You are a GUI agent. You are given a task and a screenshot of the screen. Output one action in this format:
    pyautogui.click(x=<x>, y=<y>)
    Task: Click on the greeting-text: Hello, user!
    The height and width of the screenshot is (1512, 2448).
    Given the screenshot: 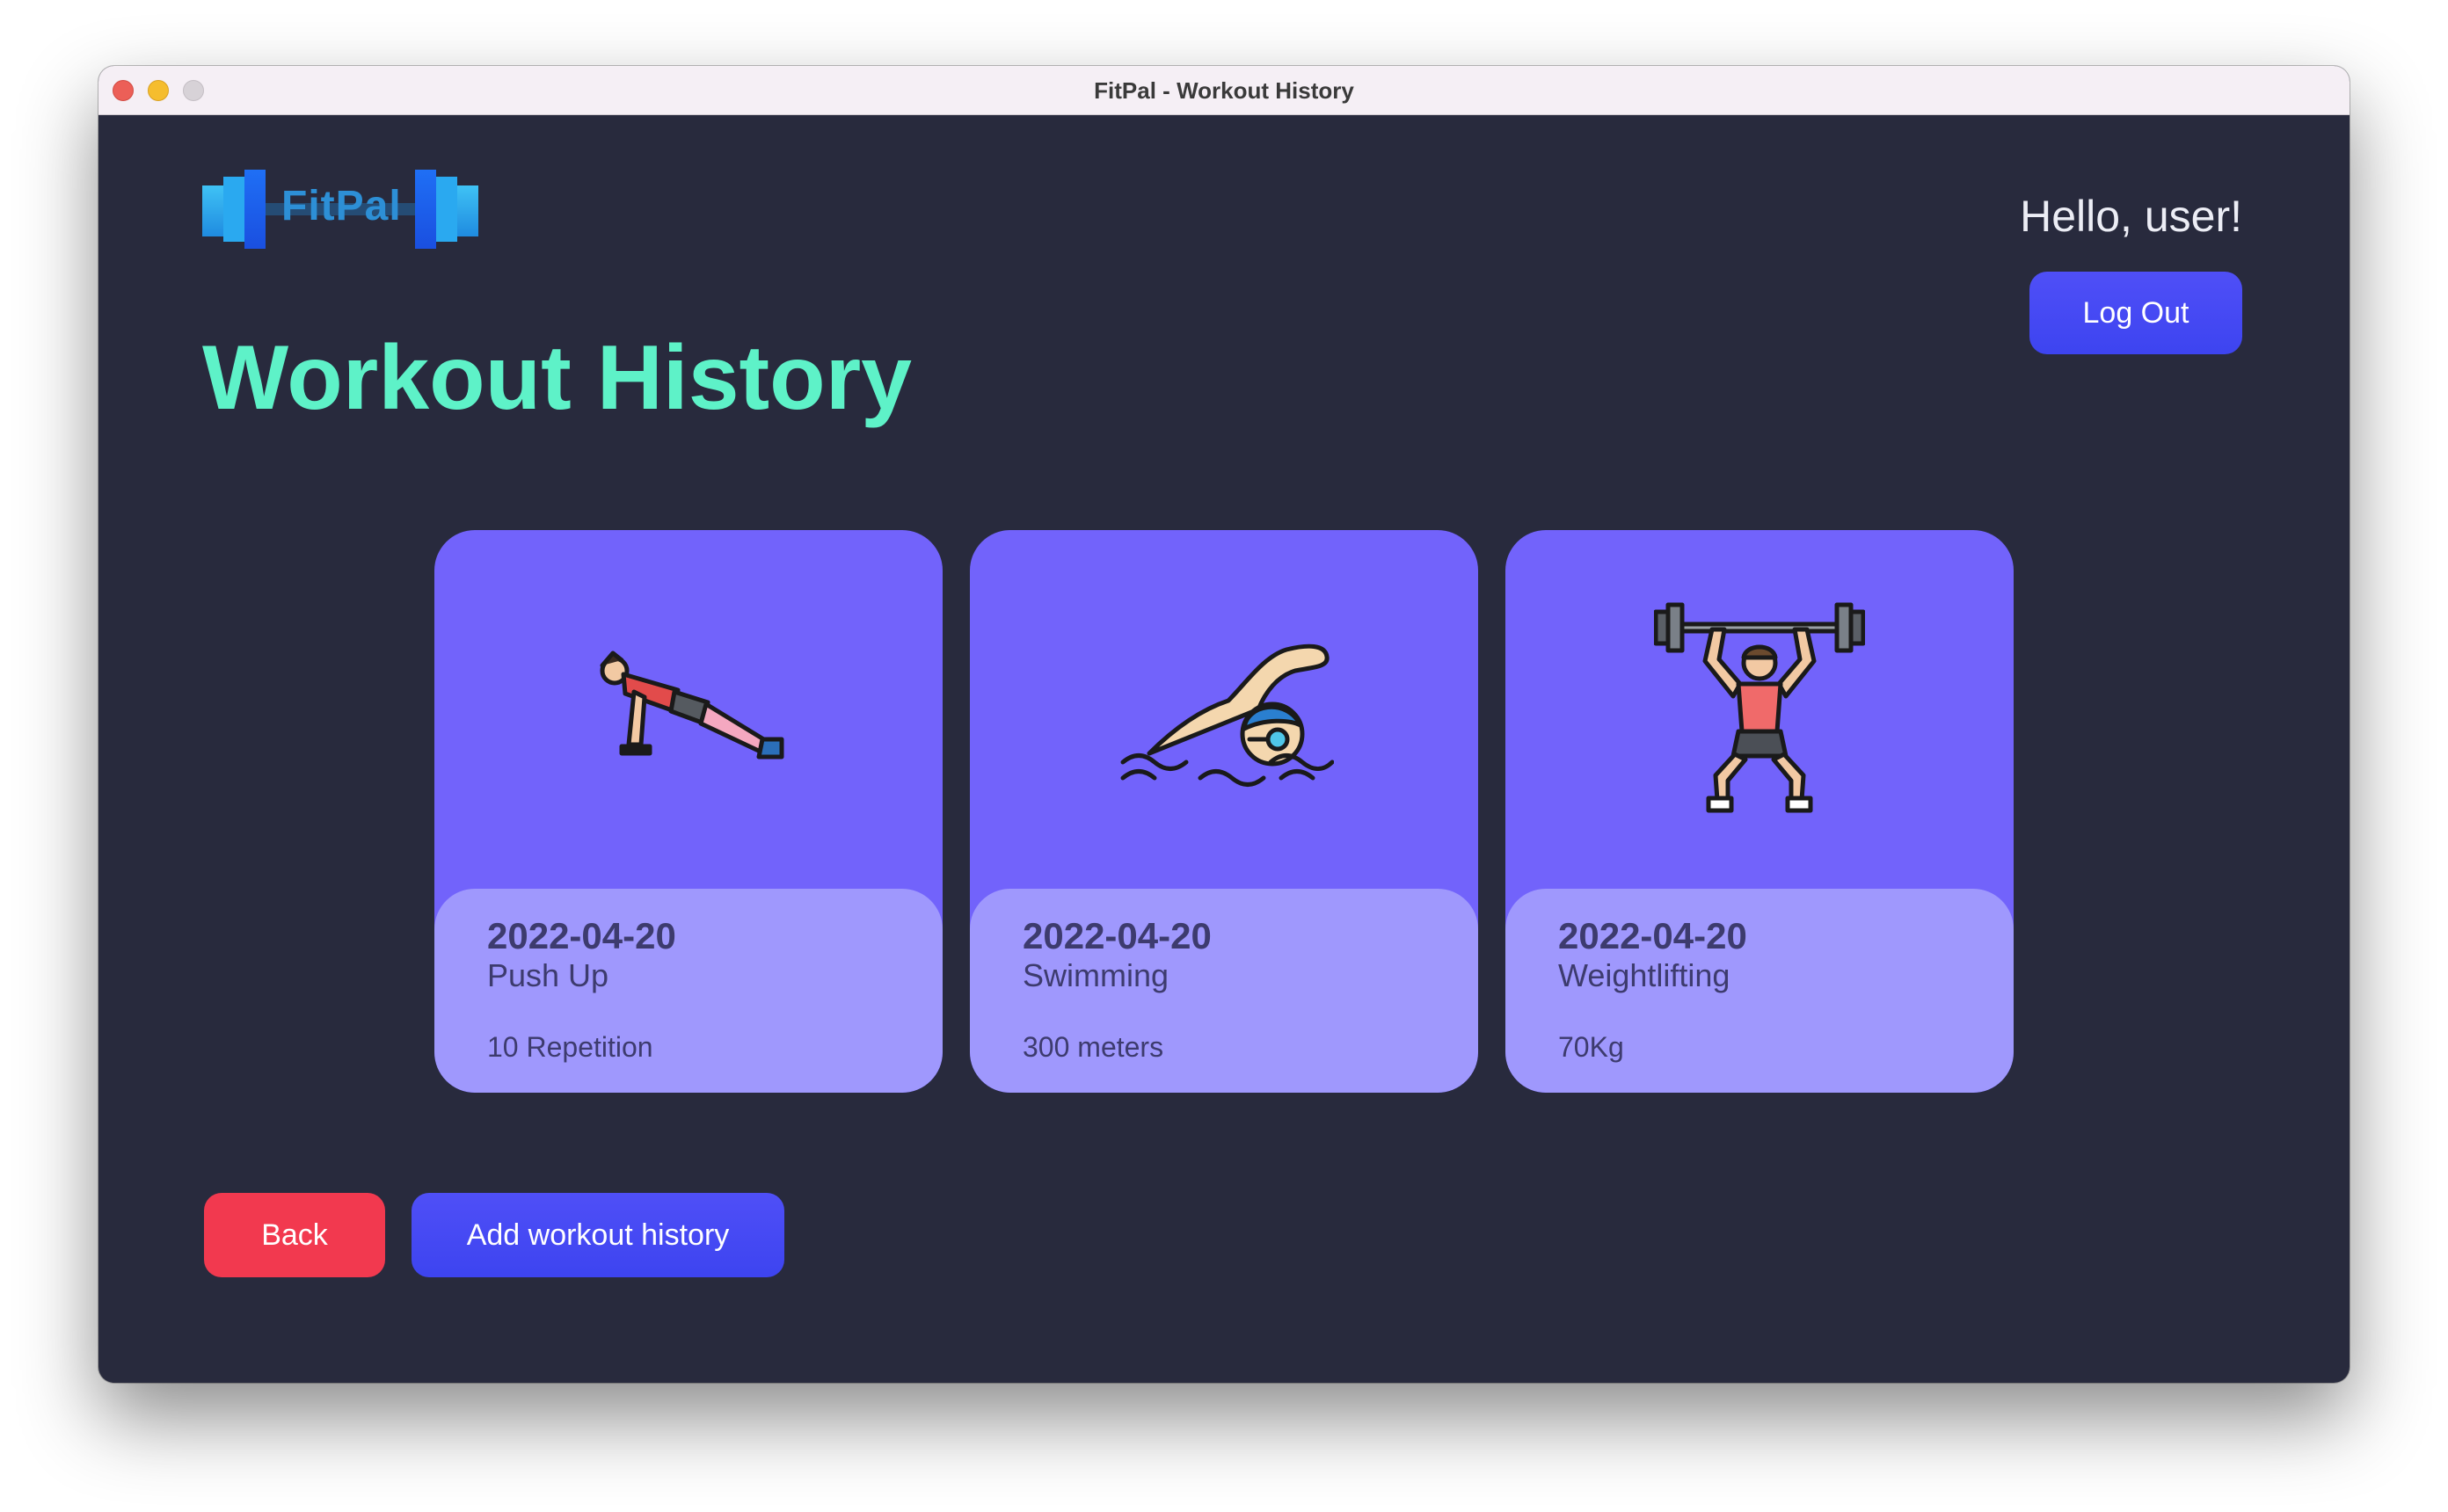 What is the action you would take?
    pyautogui.click(x=2131, y=217)
    